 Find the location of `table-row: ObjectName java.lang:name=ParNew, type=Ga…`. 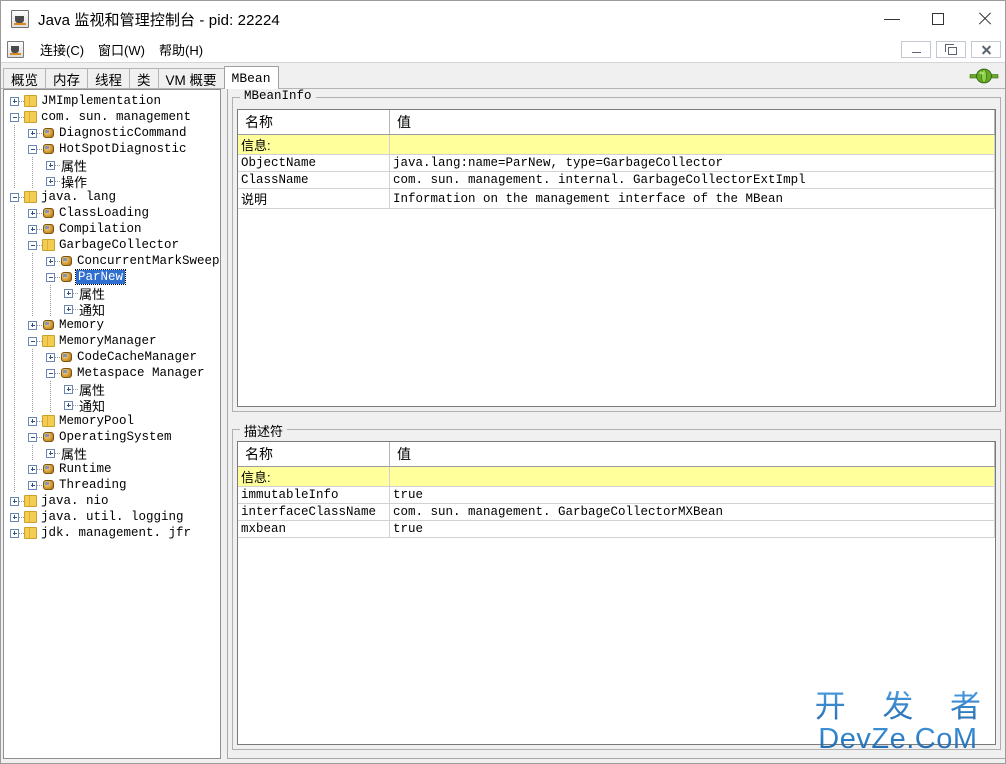

table-row: ObjectName java.lang:name=ParNew, type=Ga… is located at coordinates (616, 163).